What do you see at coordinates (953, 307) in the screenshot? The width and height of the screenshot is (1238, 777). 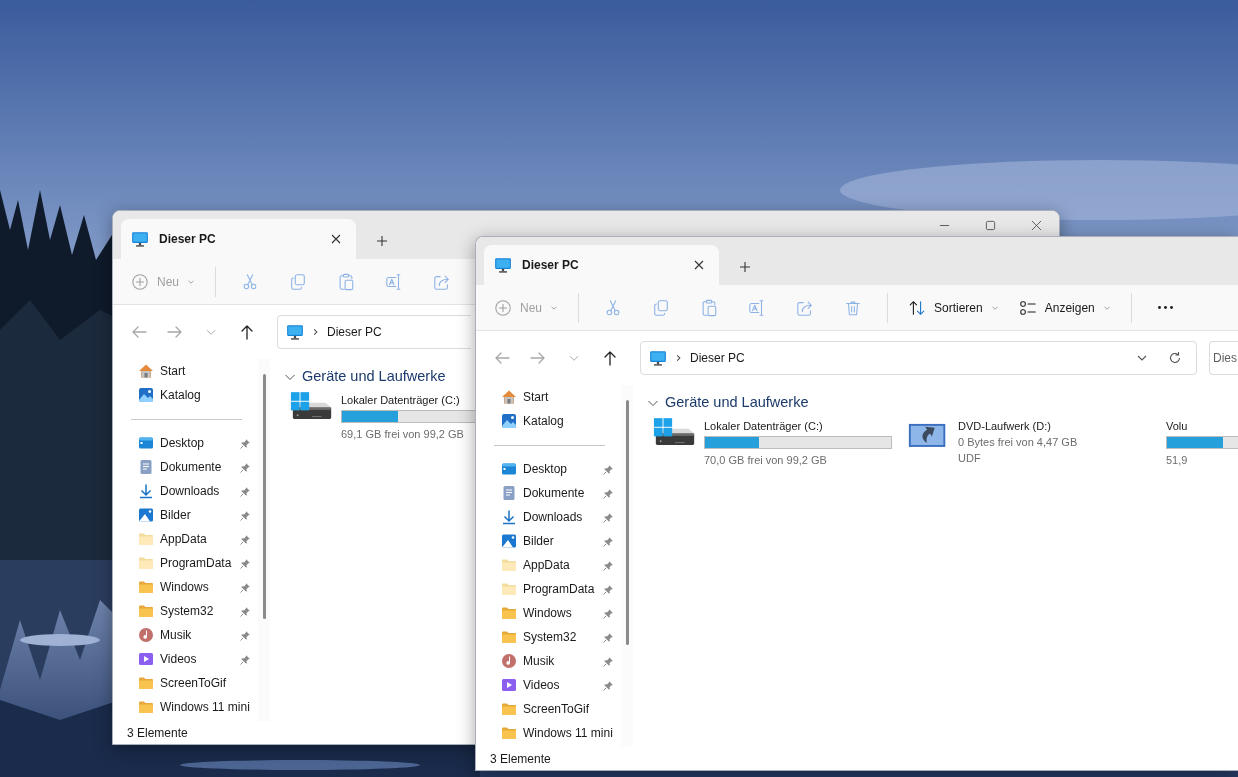 I see `sort-button: Sortieren` at bounding box center [953, 307].